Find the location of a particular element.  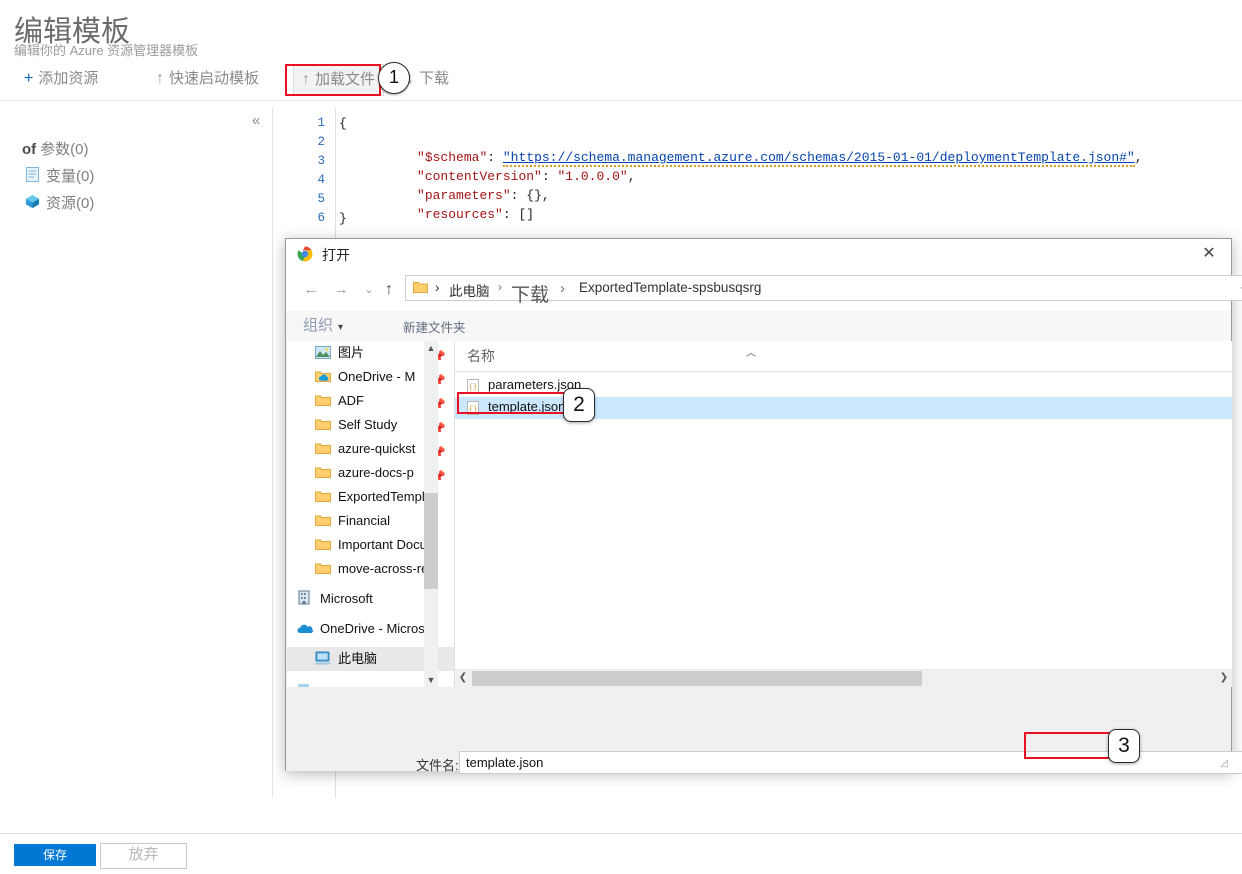

organize-button: 组织 ▾ is located at coordinates (323, 324).